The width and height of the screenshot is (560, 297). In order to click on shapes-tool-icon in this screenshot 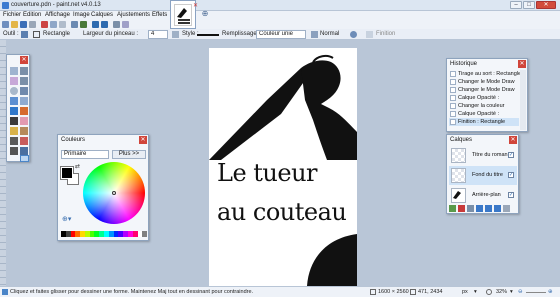, I will do `click(24, 158)`.